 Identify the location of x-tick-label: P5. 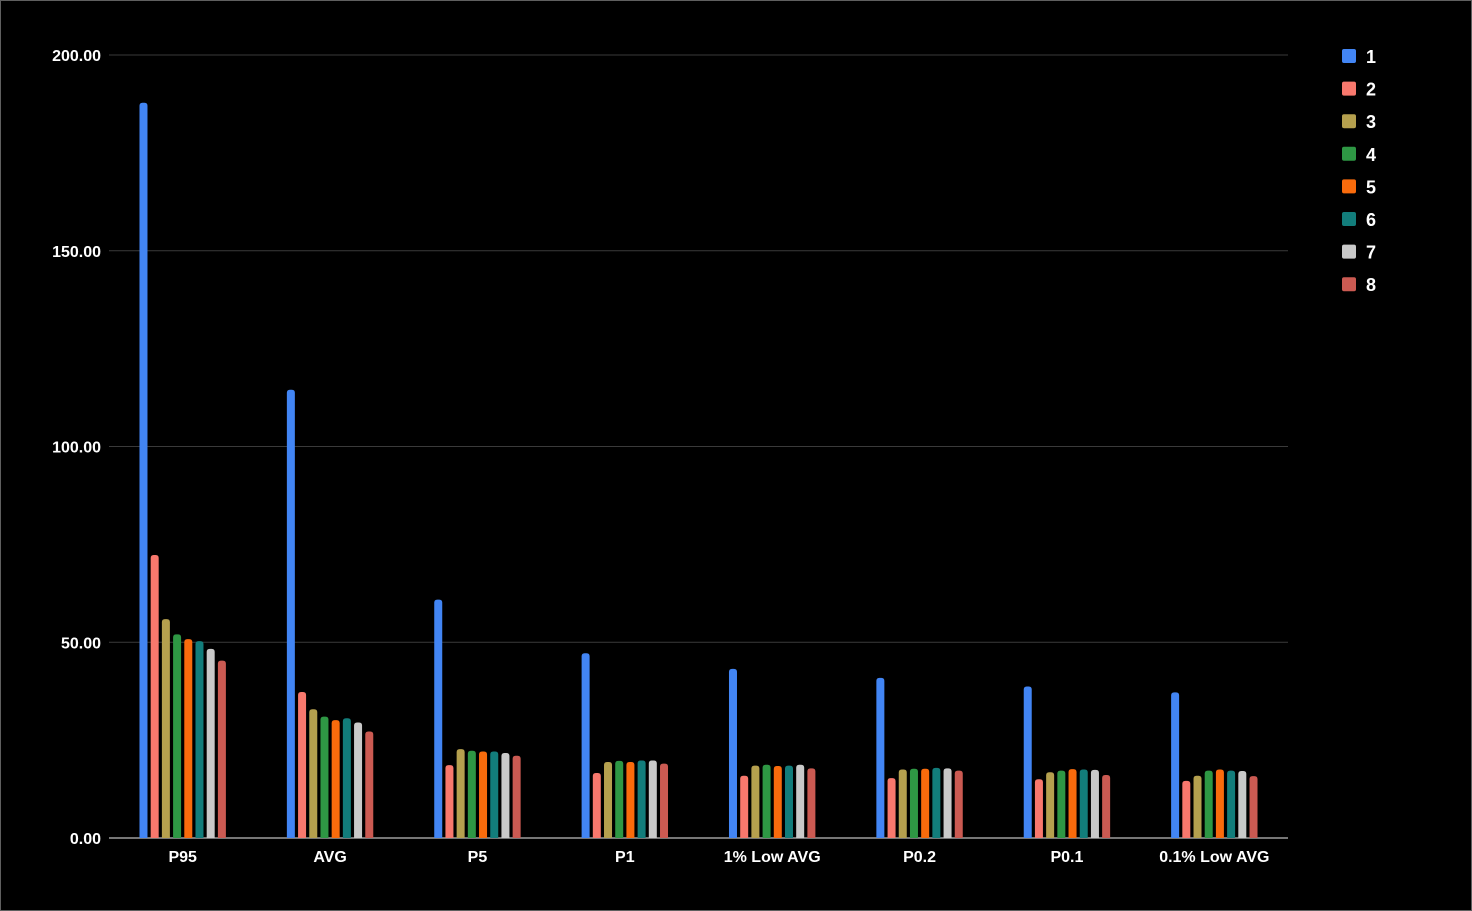
(478, 857).